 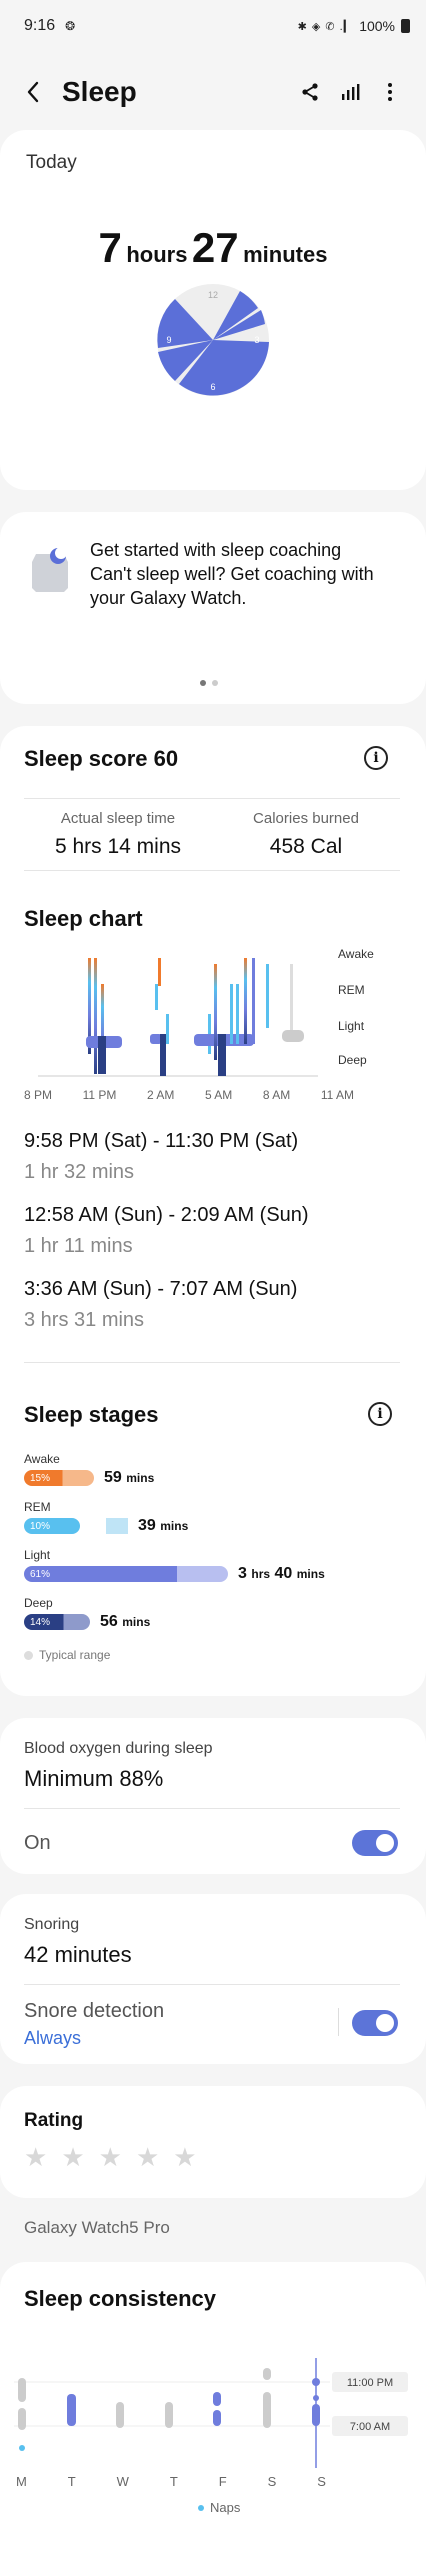 What do you see at coordinates (118, 846) in the screenshot?
I see `actual-sleep-value: 5 hrs 14 mins` at bounding box center [118, 846].